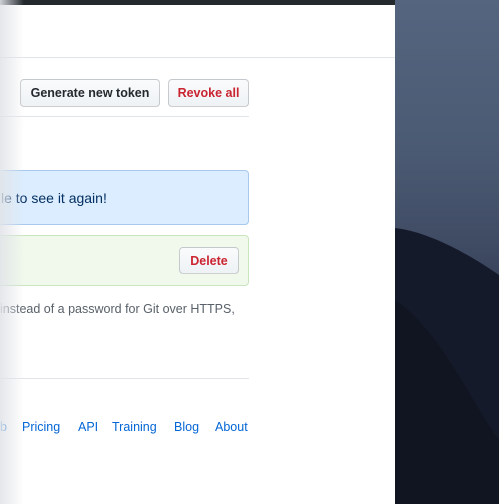 This screenshot has width=499, height=504. Describe the element at coordinates (124, 197) in the screenshot. I see `token-copy-notice: le to see it again!` at that location.